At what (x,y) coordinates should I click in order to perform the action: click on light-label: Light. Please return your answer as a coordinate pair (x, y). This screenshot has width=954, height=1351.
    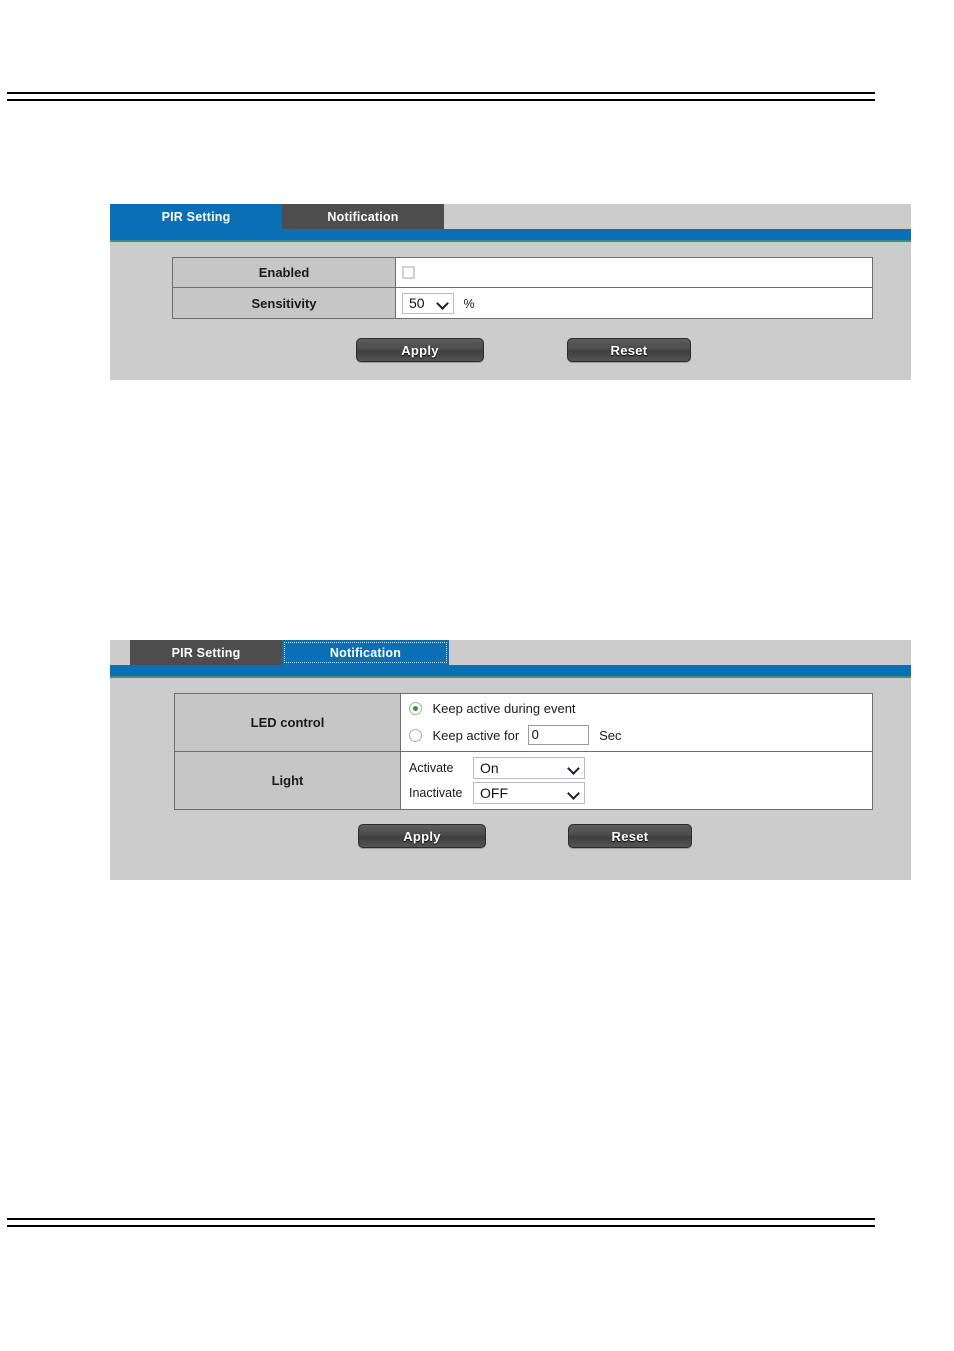
    Looking at the image, I should click on (287, 780).